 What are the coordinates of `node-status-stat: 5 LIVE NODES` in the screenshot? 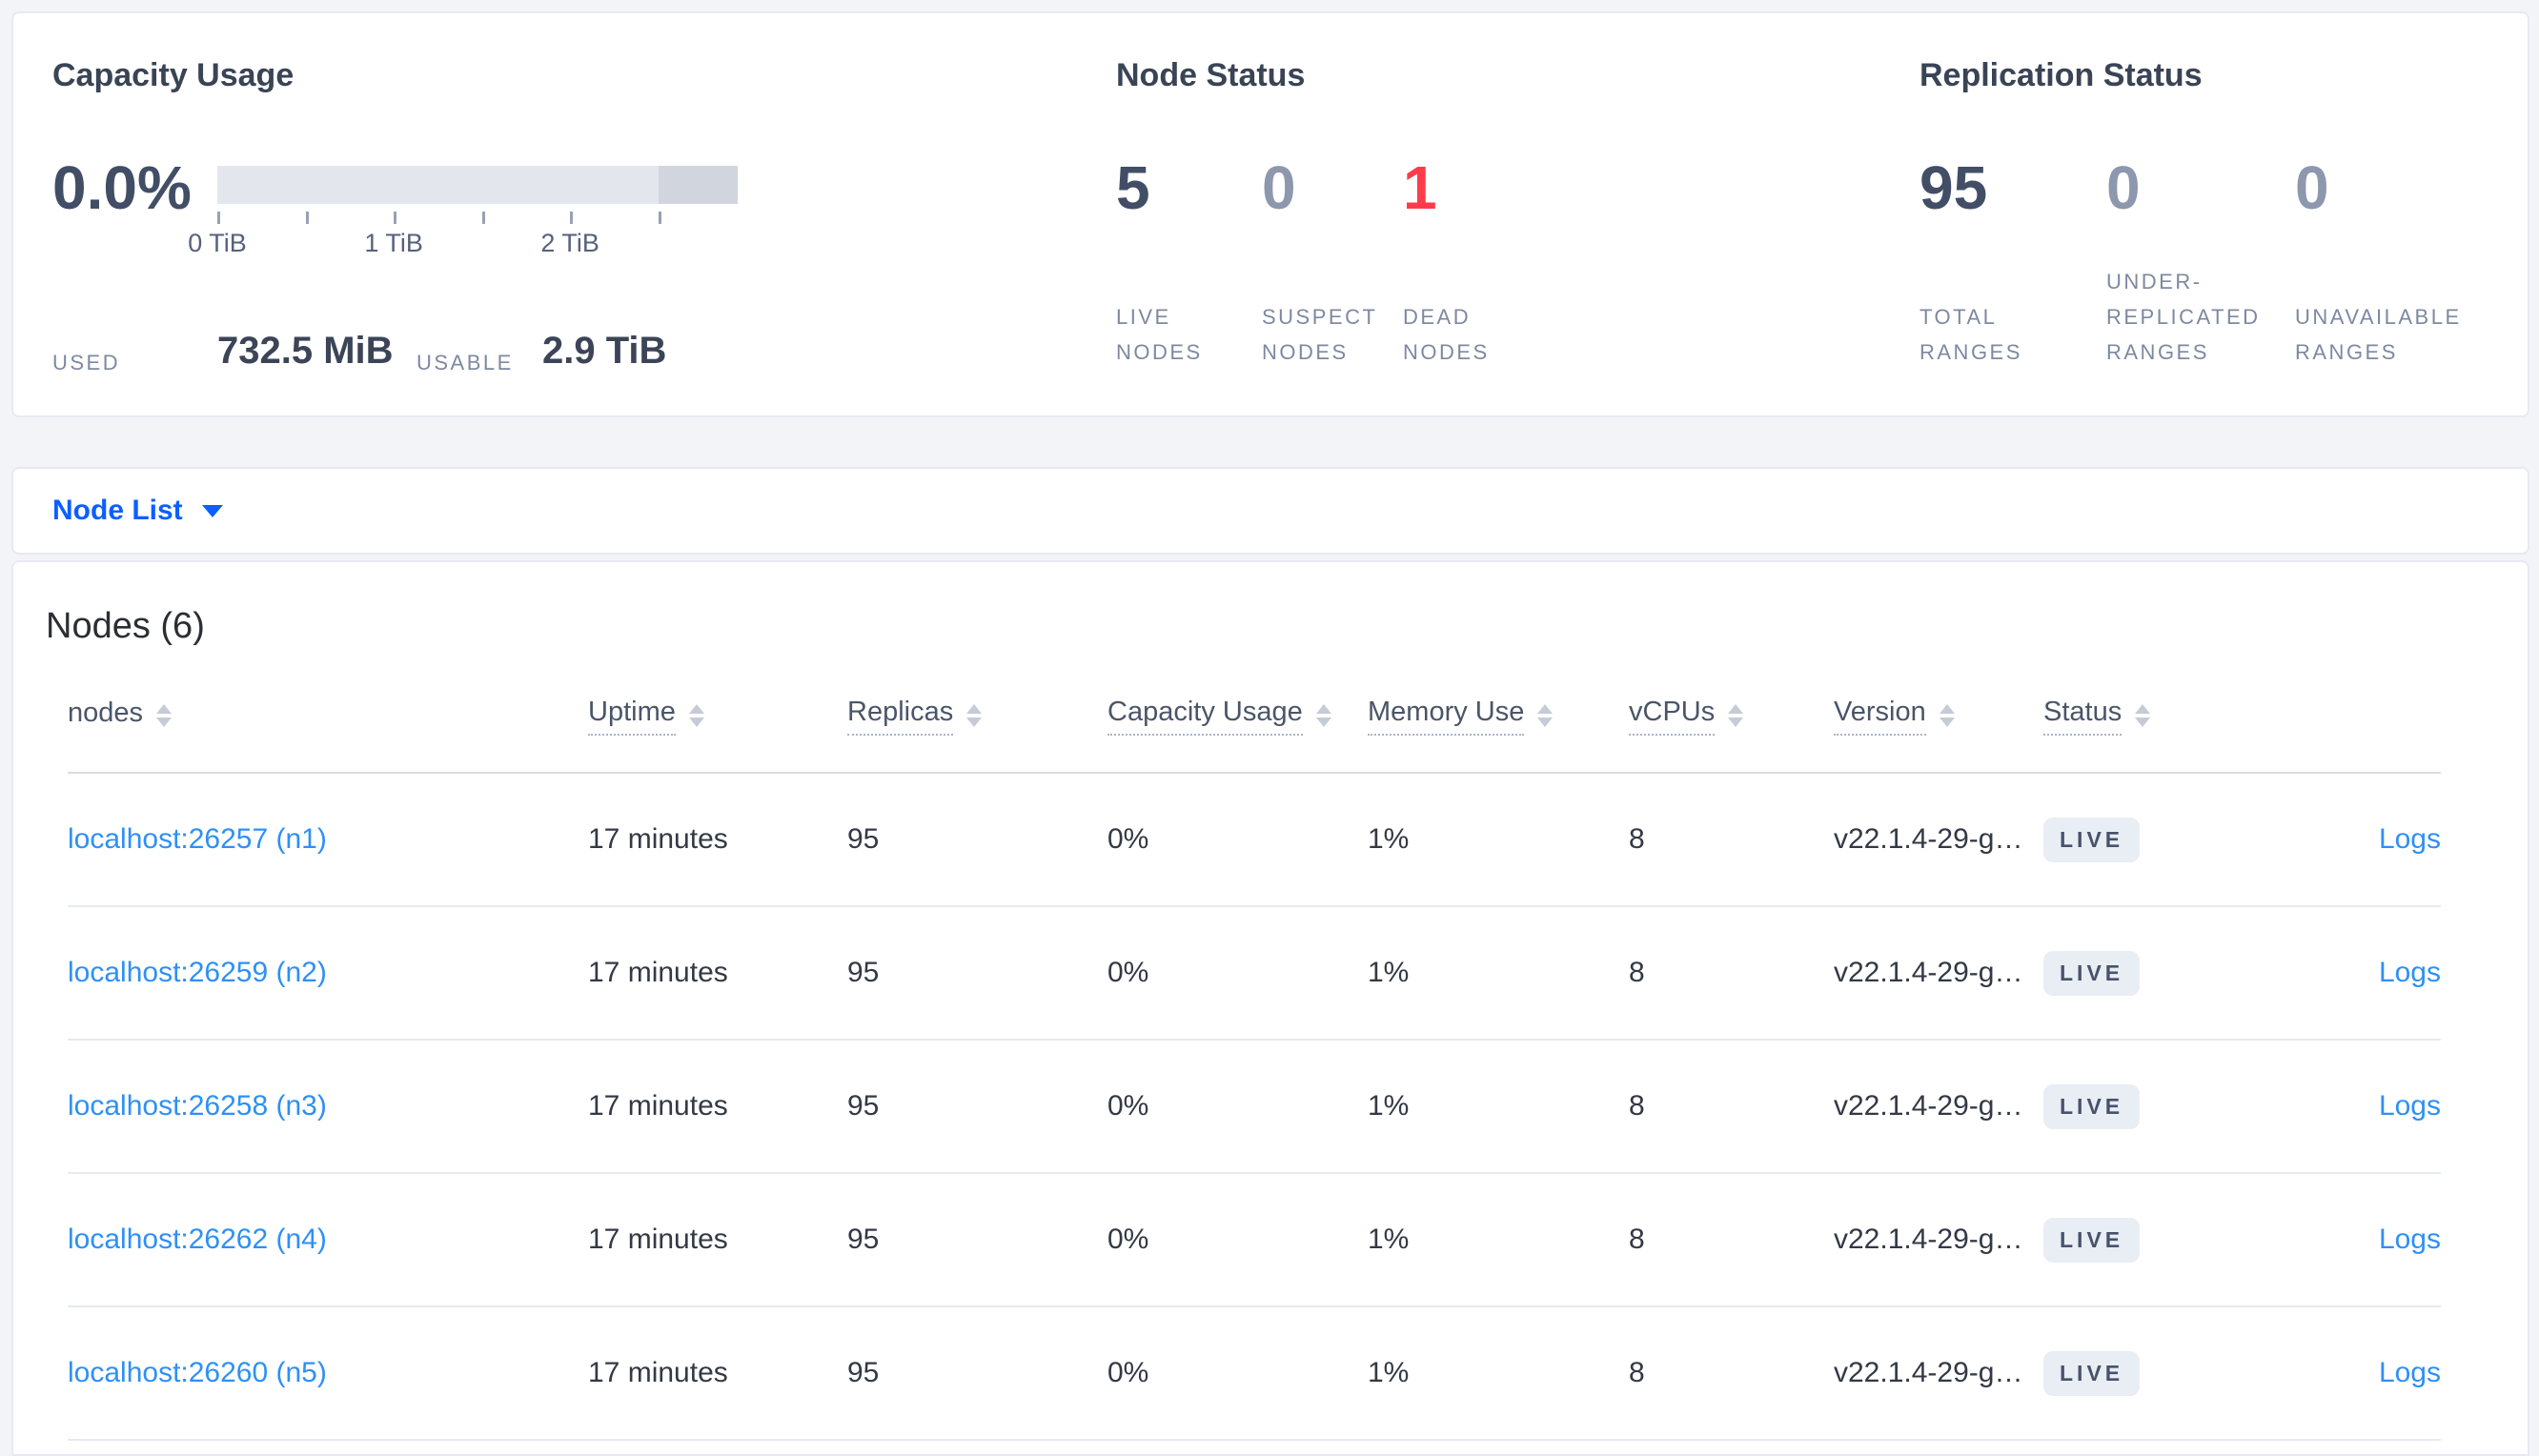 It's located at (1183, 262).